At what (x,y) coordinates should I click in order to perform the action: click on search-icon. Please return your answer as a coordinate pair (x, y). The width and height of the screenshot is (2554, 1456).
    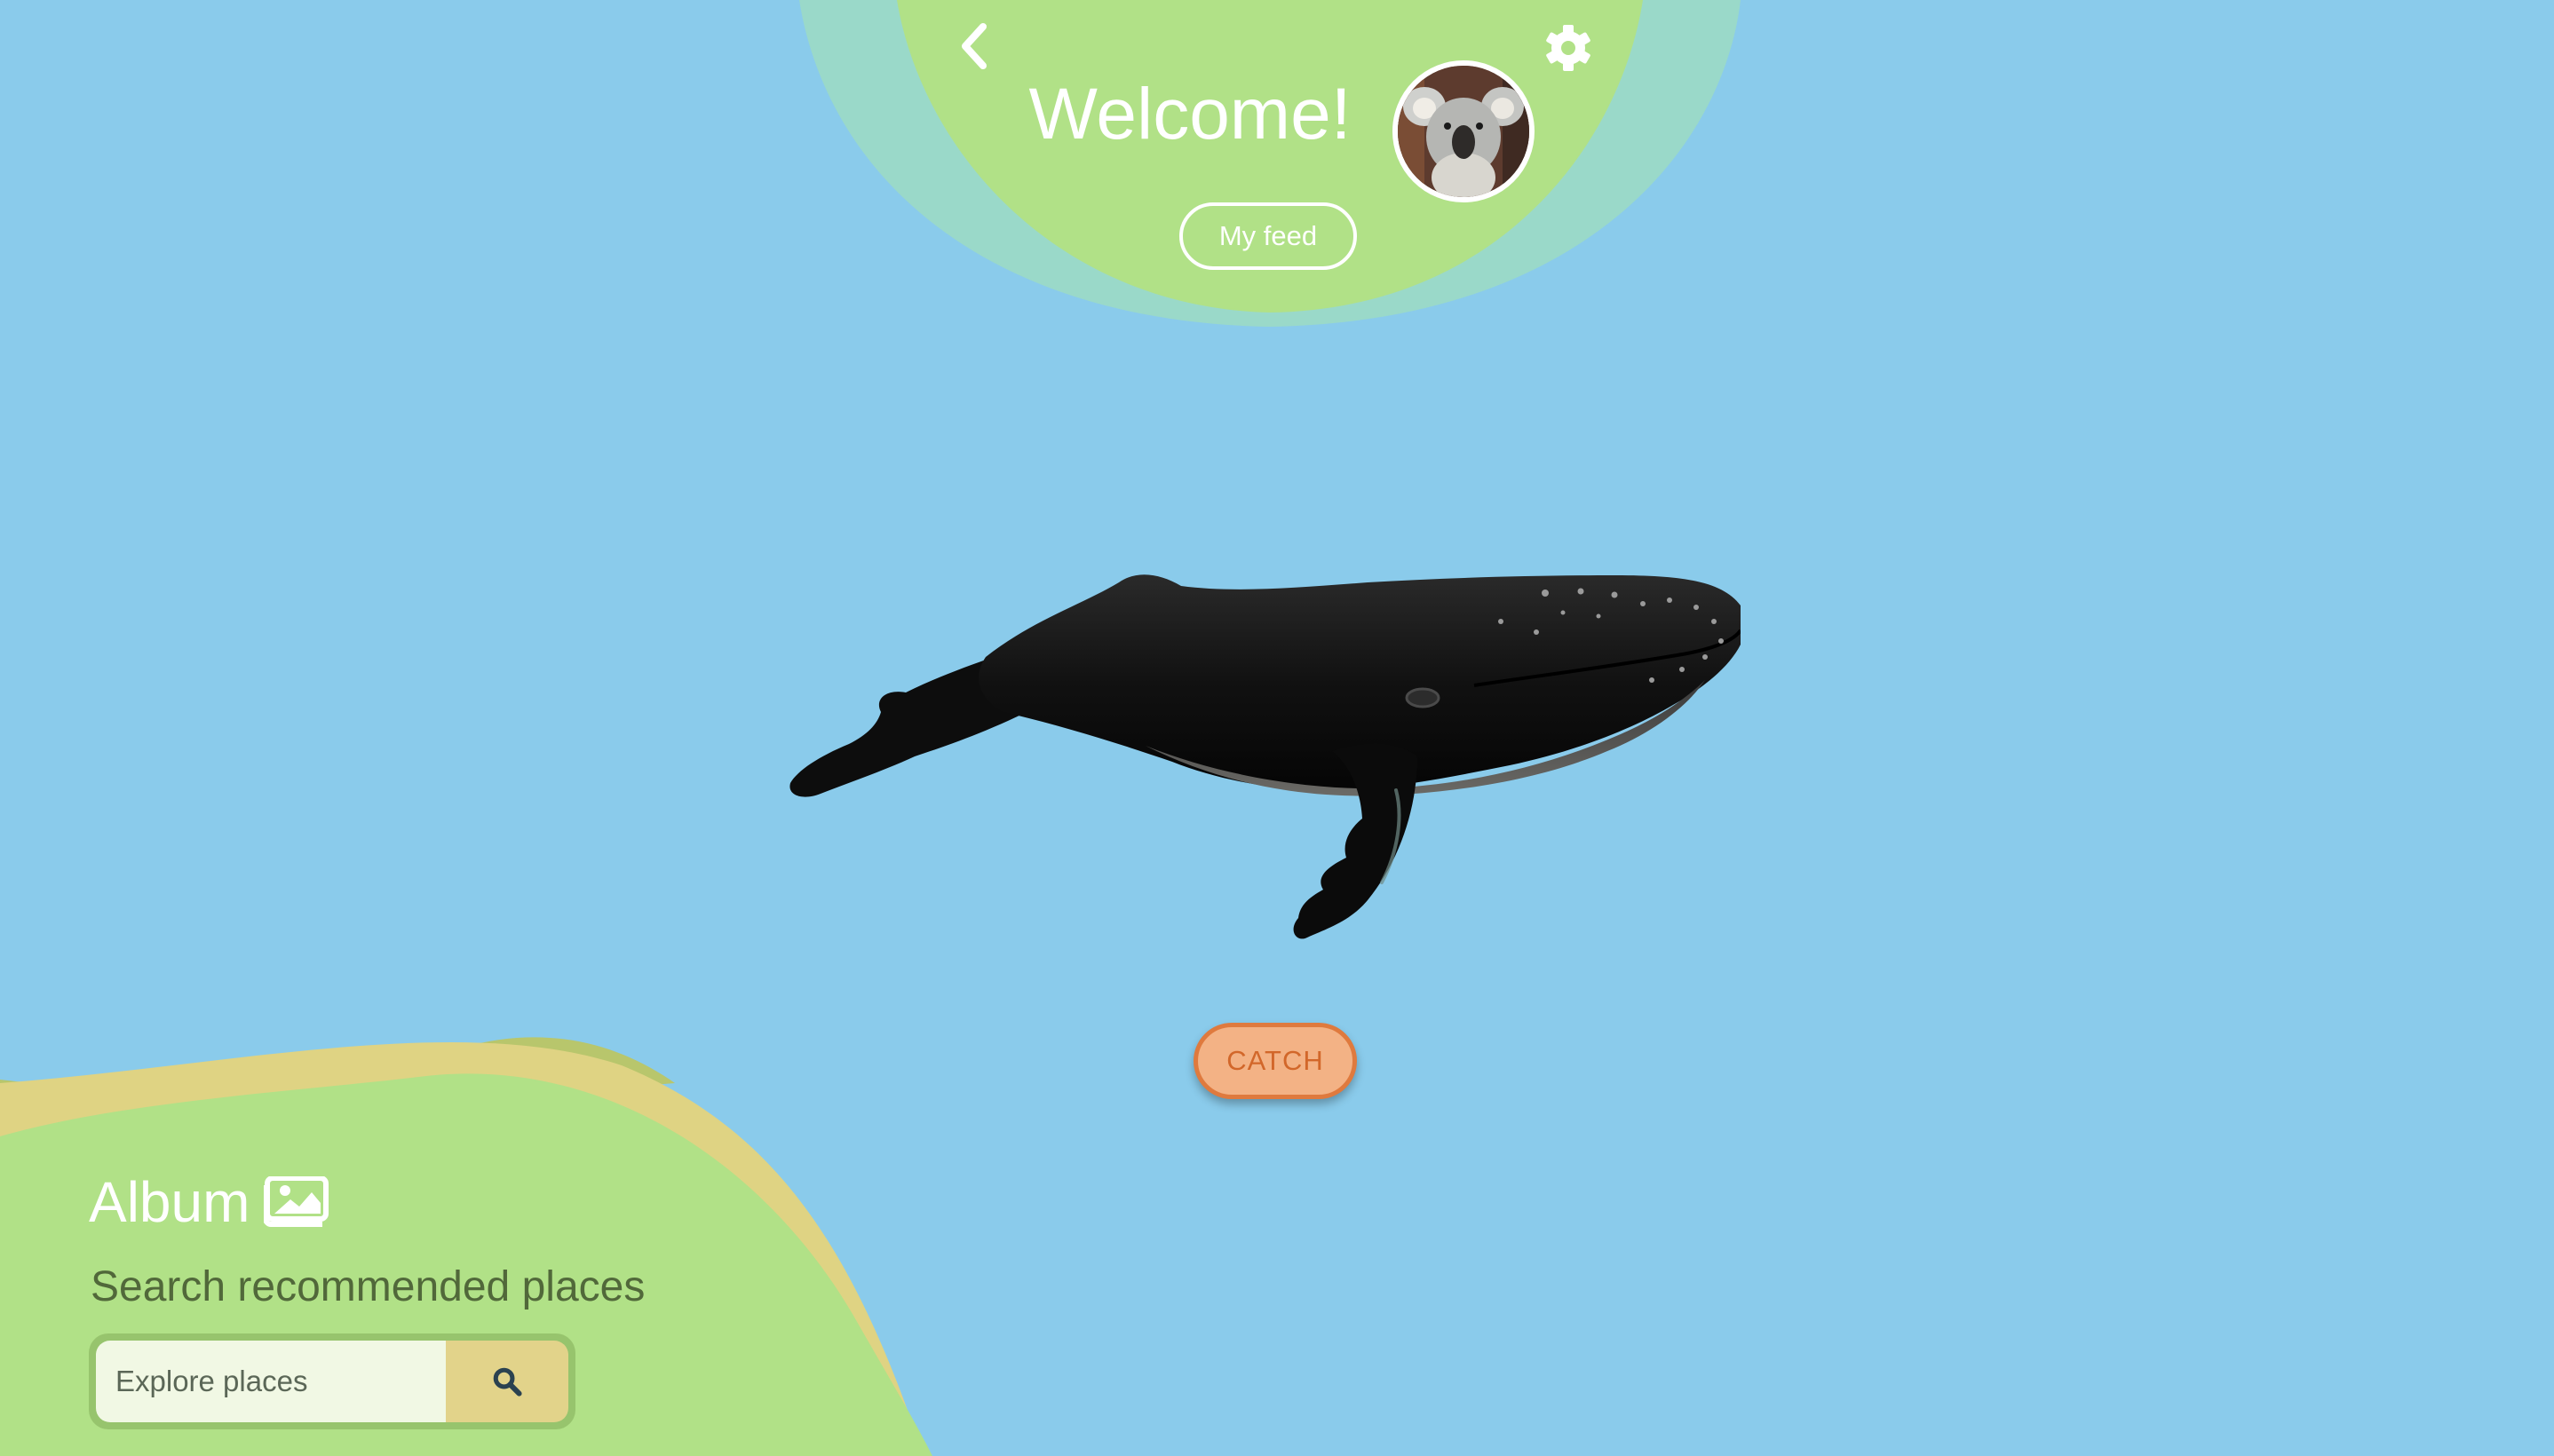
    Looking at the image, I should click on (508, 1382).